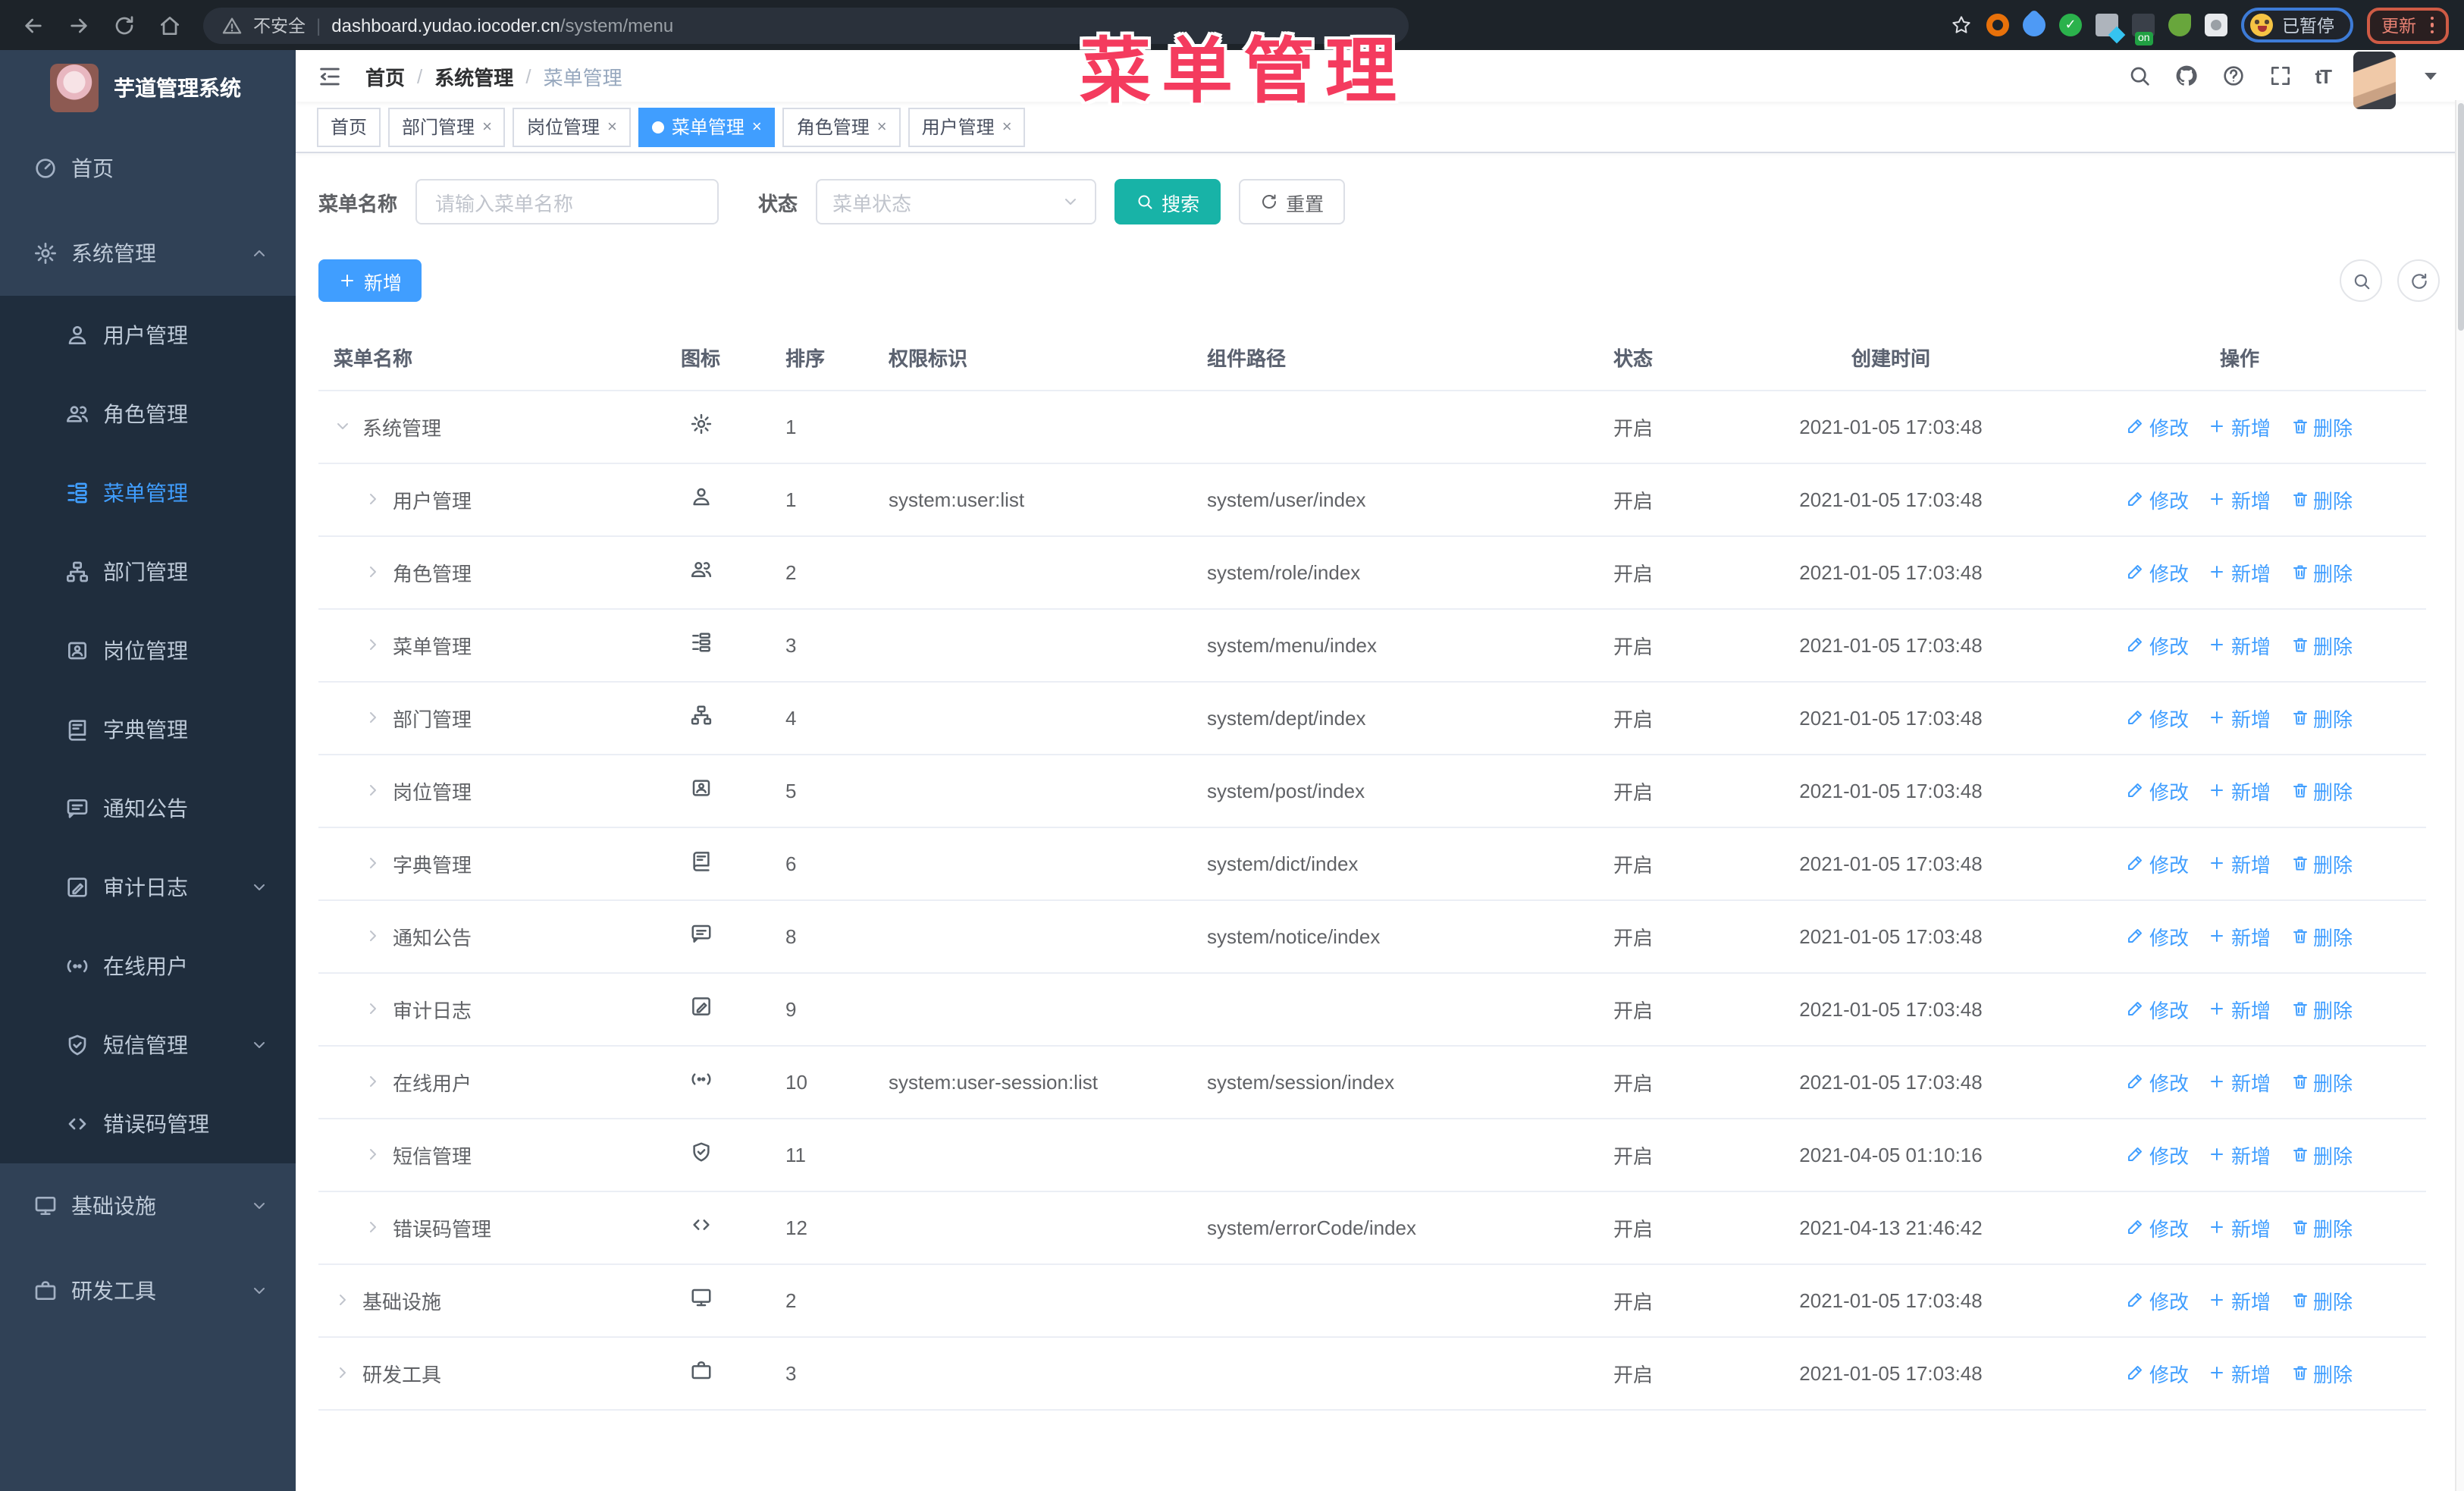 Image resolution: width=2464 pixels, height=1491 pixels. Describe the element at coordinates (2361, 280) in the screenshot. I see `toggle-search-icon` at that location.